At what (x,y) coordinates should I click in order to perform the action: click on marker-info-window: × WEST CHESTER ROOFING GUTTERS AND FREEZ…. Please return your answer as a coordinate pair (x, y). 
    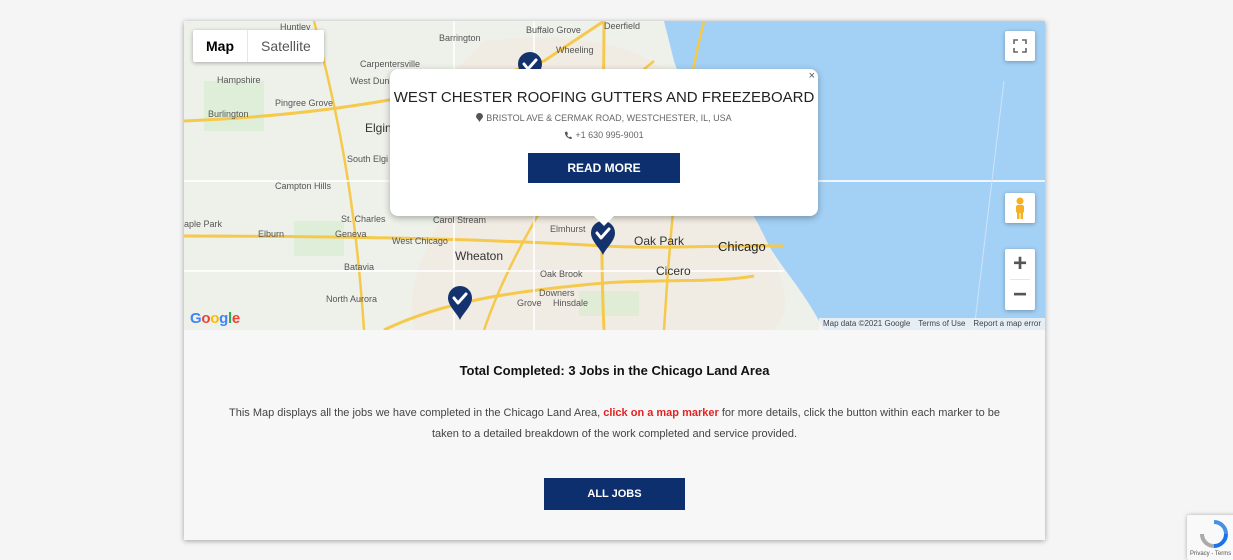
    Looking at the image, I should click on (604, 147).